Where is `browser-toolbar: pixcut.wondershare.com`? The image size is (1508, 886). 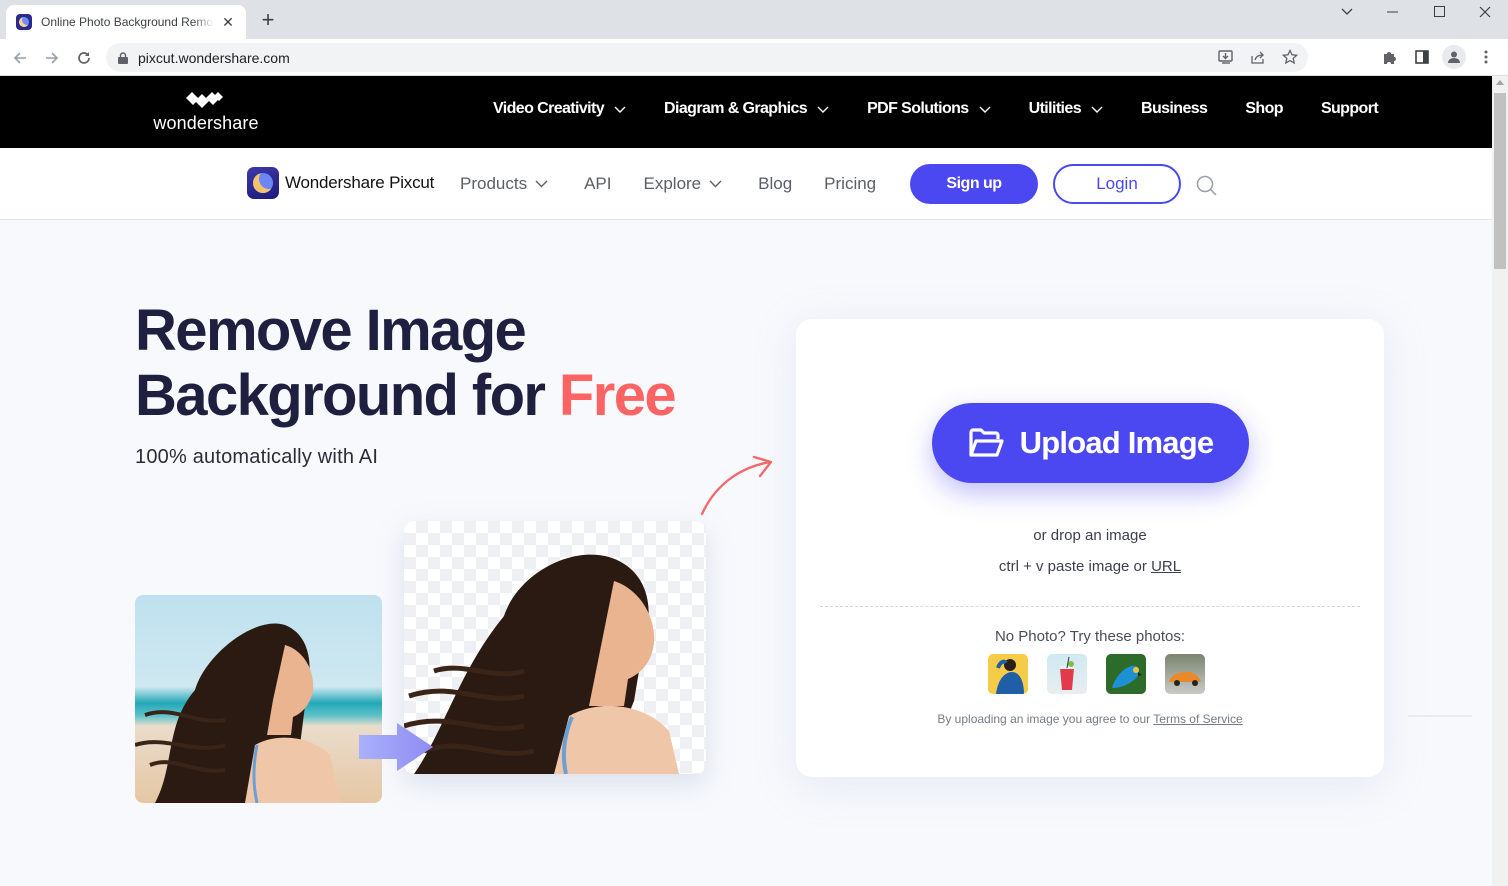 browser-toolbar: pixcut.wondershare.com is located at coordinates (754, 57).